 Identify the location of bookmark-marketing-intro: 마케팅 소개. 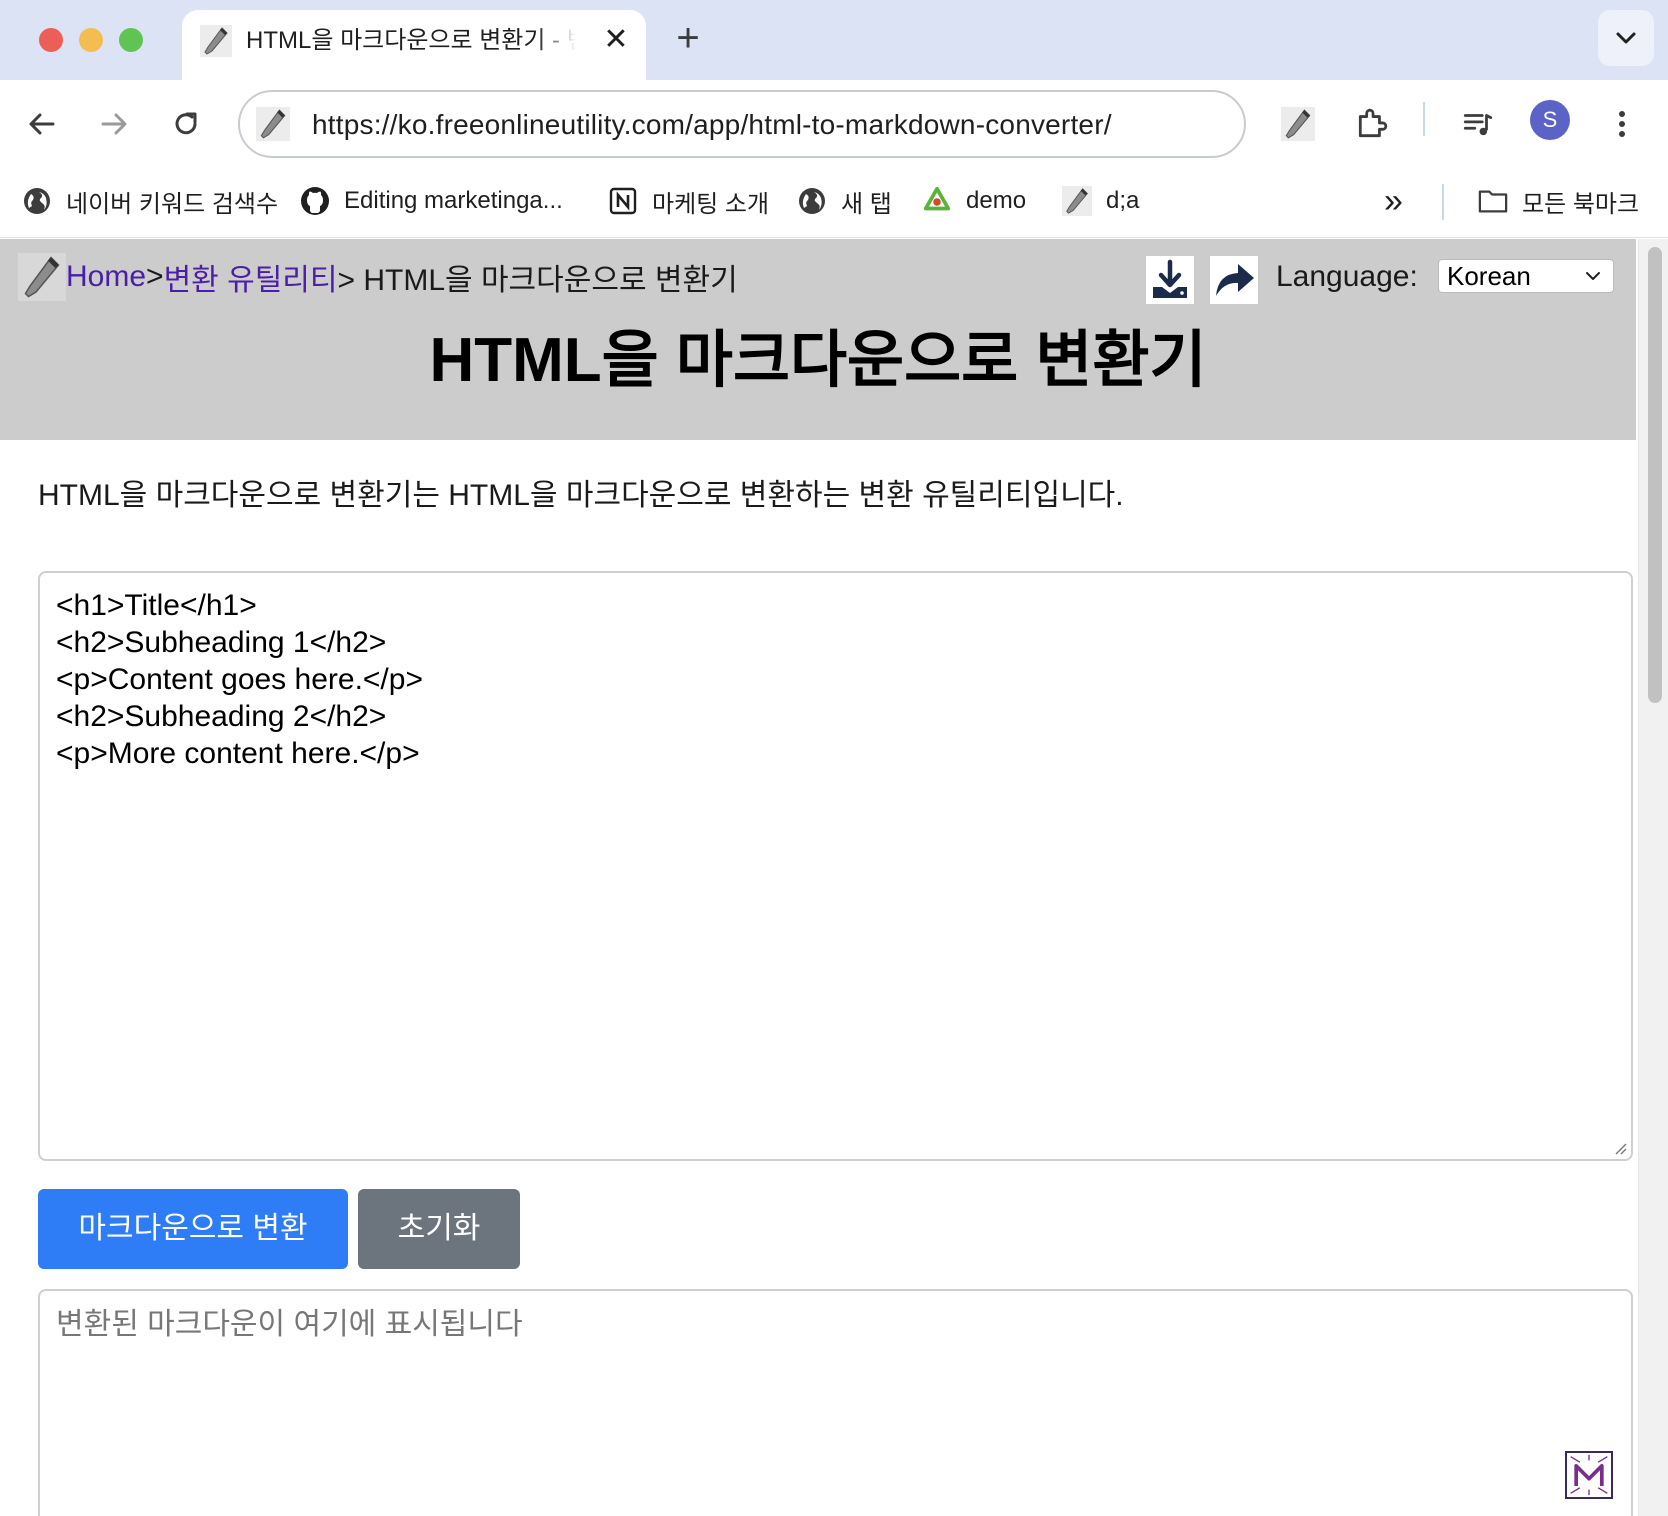
(688, 201).